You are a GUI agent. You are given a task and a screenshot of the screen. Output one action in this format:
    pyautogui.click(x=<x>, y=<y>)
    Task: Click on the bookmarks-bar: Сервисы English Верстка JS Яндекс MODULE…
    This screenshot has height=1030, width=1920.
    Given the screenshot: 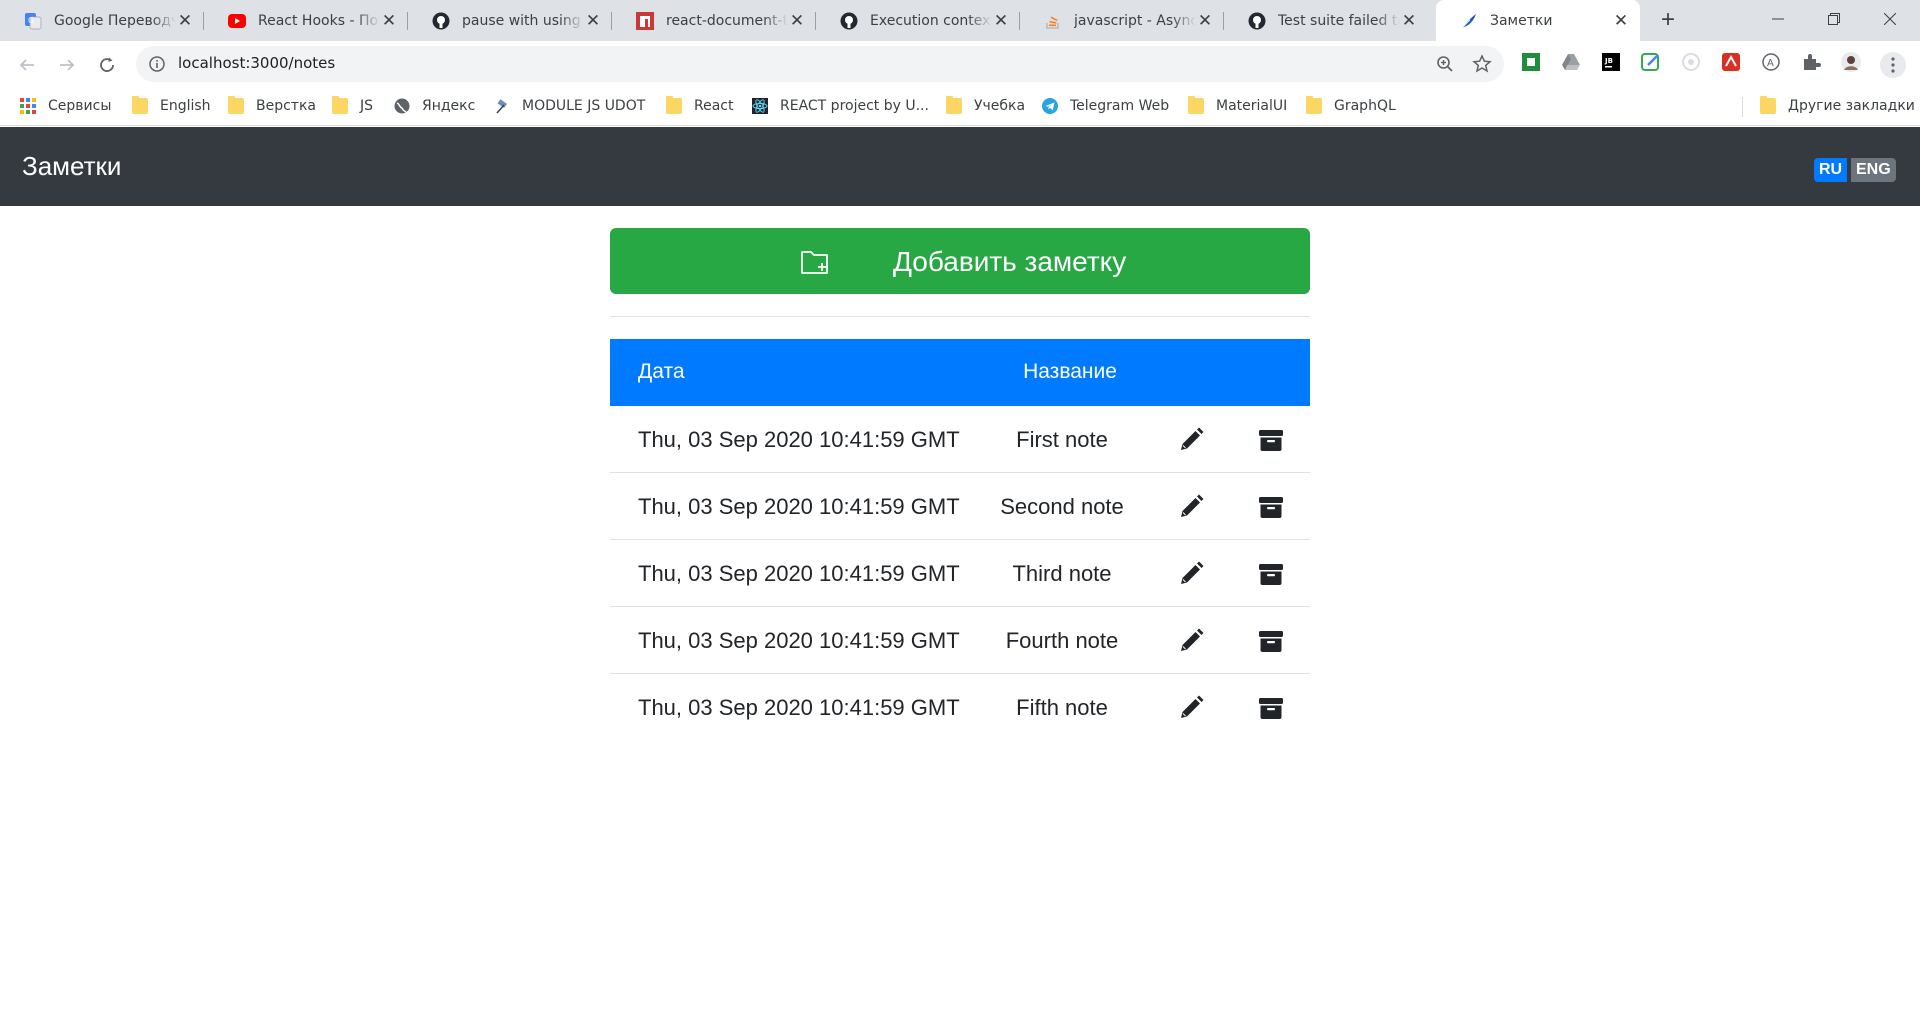 What is the action you would take?
    pyautogui.click(x=960, y=107)
    